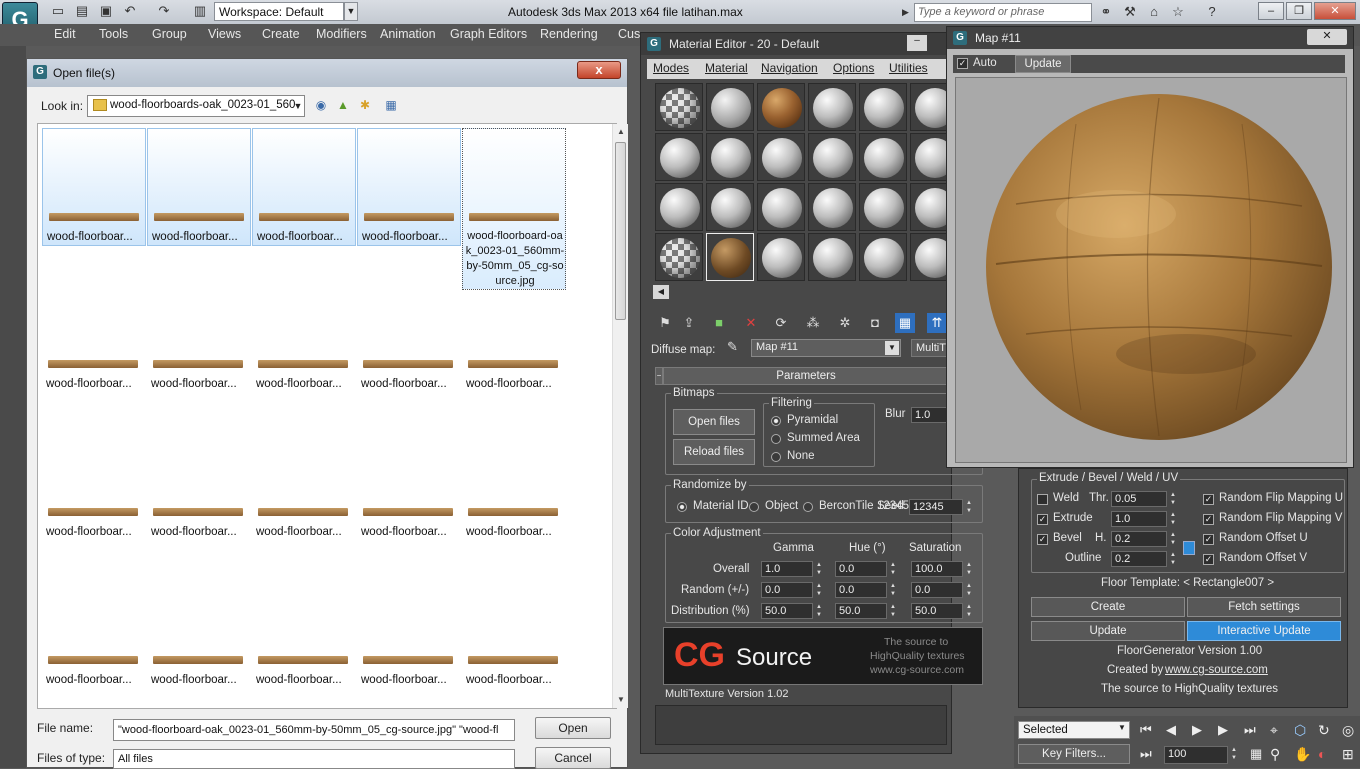  I want to click on cg-source-link: www.cg-source.com, so click(1216, 670).